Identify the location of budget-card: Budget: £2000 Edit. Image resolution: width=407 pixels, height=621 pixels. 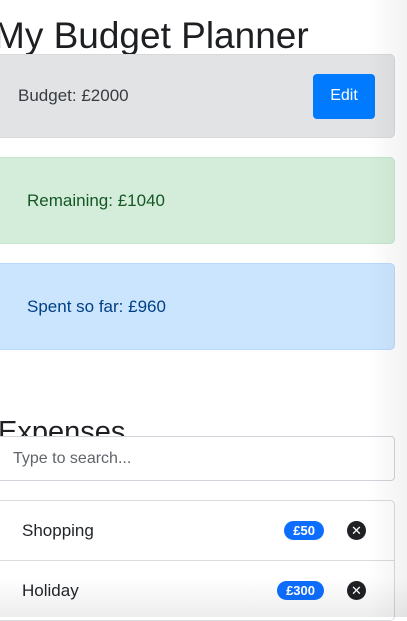
(197, 96).